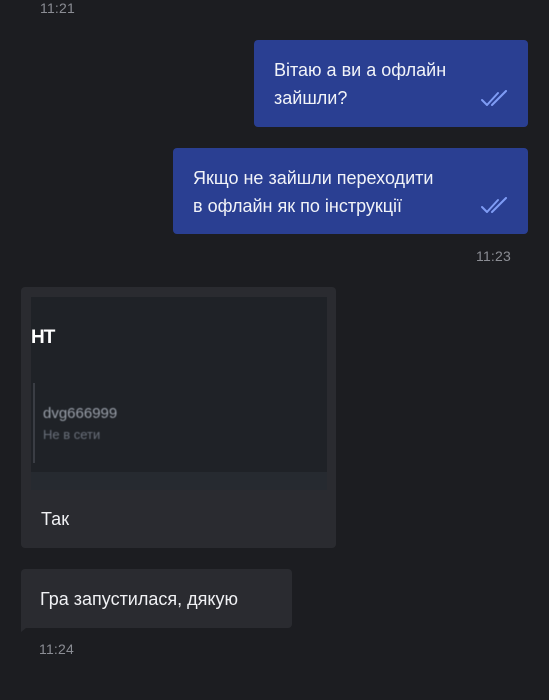 The width and height of the screenshot is (549, 700). What do you see at coordinates (313, 178) in the screenshot?
I see `message-line: Якщо не зайшли переходити` at bounding box center [313, 178].